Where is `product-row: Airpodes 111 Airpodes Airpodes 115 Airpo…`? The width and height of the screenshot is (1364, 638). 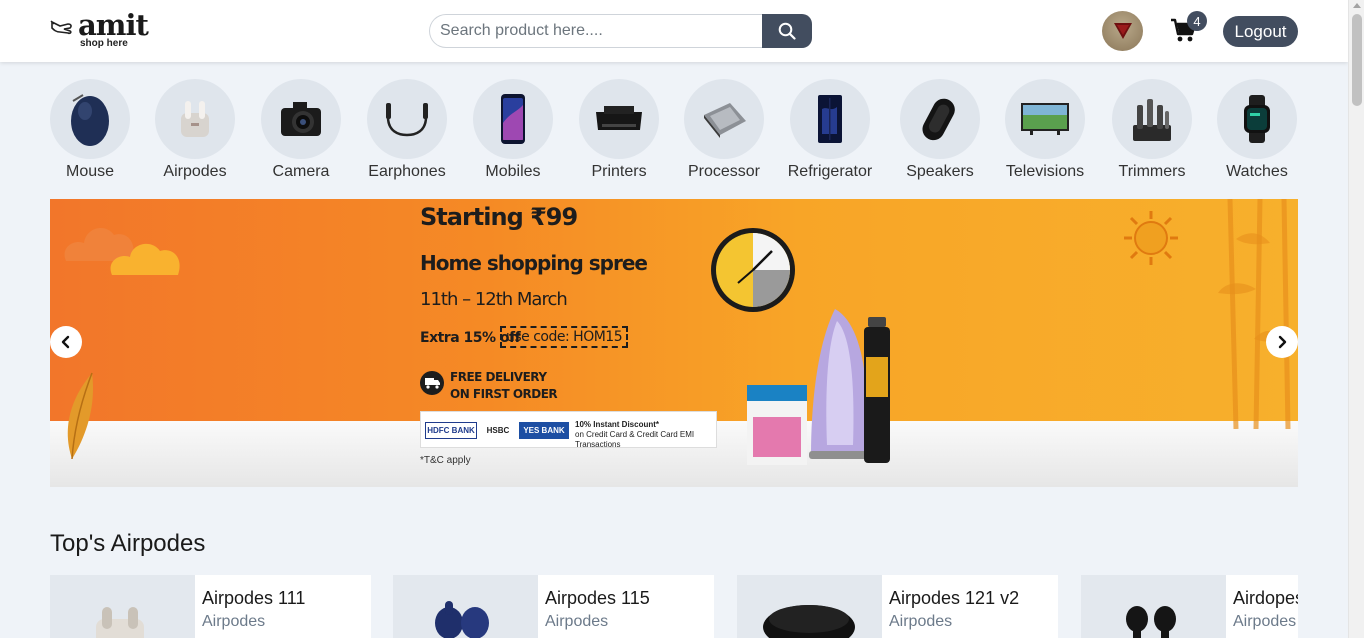
product-row: Airpodes 111 Airpodes Airpodes 115 Airpo… is located at coordinates (674, 606).